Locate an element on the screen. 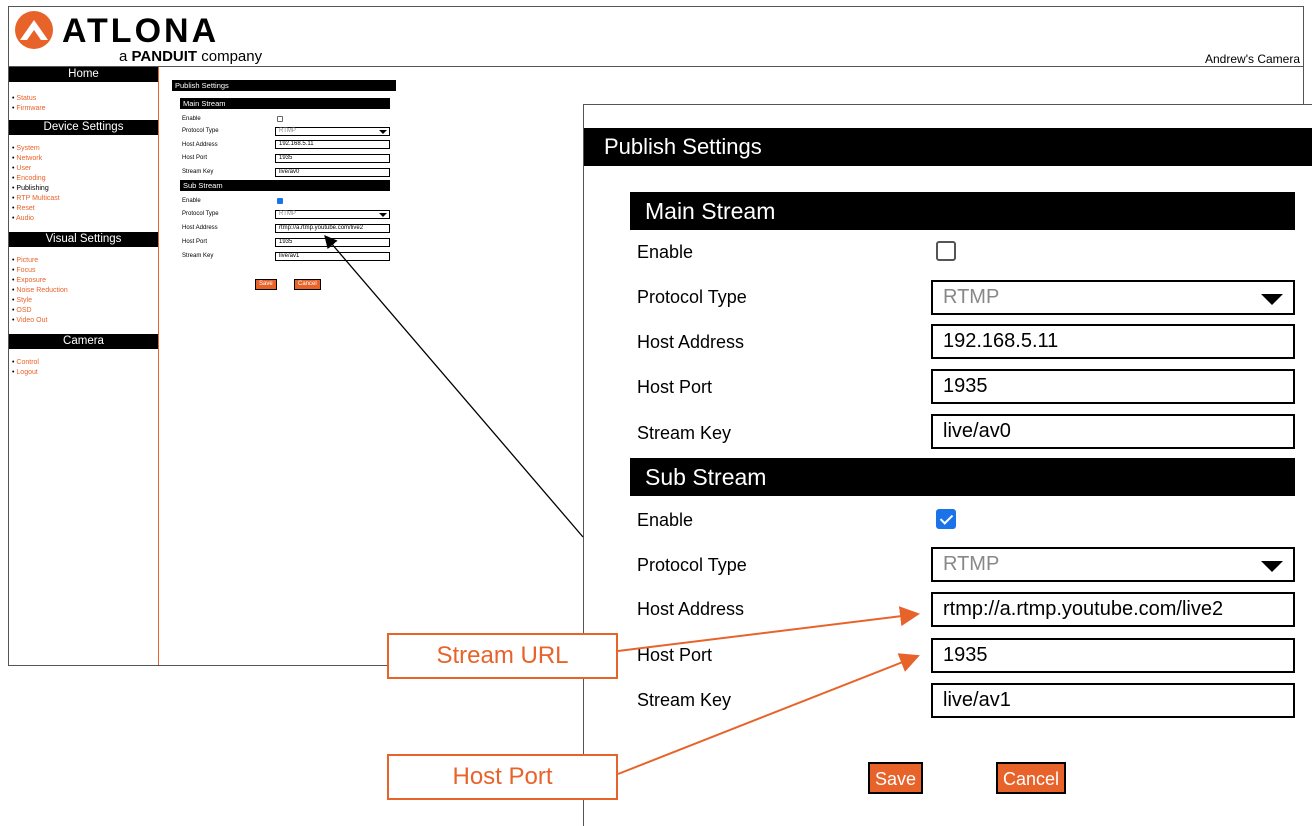  zoom-pointer-arrow is located at coordinates (454, 386).